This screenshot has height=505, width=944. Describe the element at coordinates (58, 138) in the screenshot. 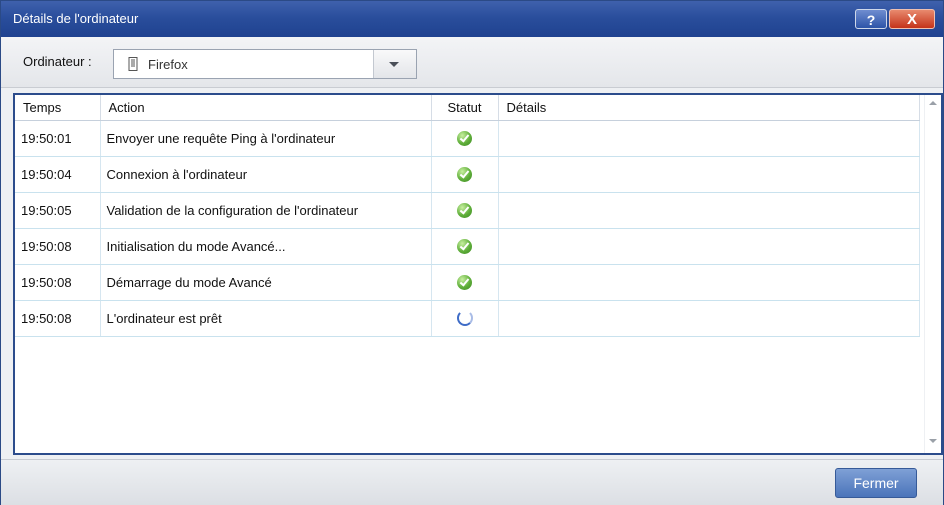

I see `cell-time: 19:50:01` at that location.